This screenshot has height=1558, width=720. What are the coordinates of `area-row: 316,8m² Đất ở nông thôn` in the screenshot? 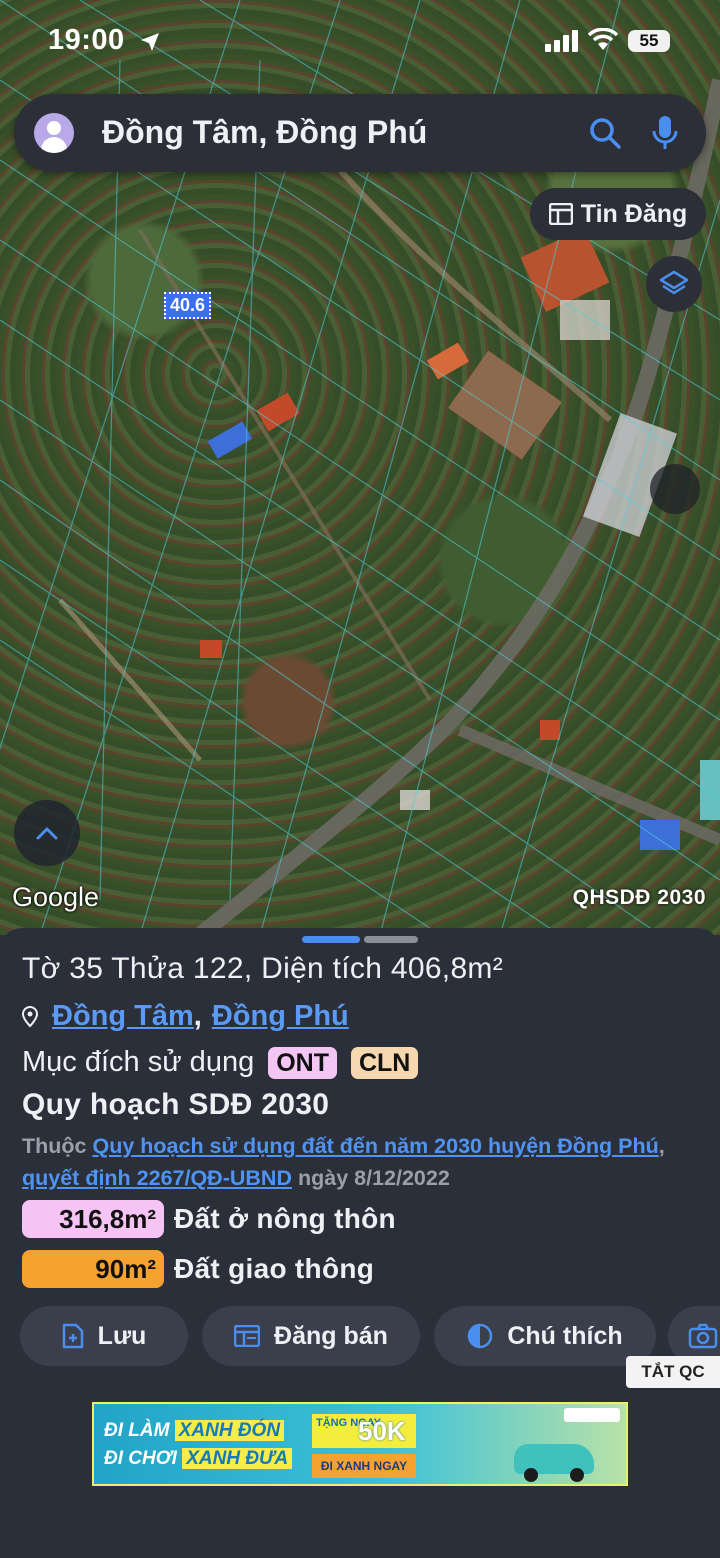 It's located at (209, 1219).